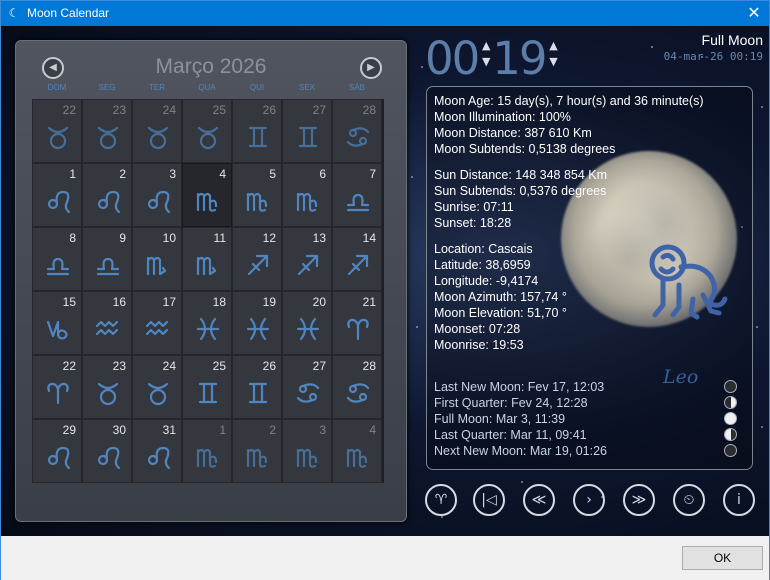 This screenshot has height=580, width=770. Describe the element at coordinates (257, 323) in the screenshot. I see `calendar-day: 19` at that location.